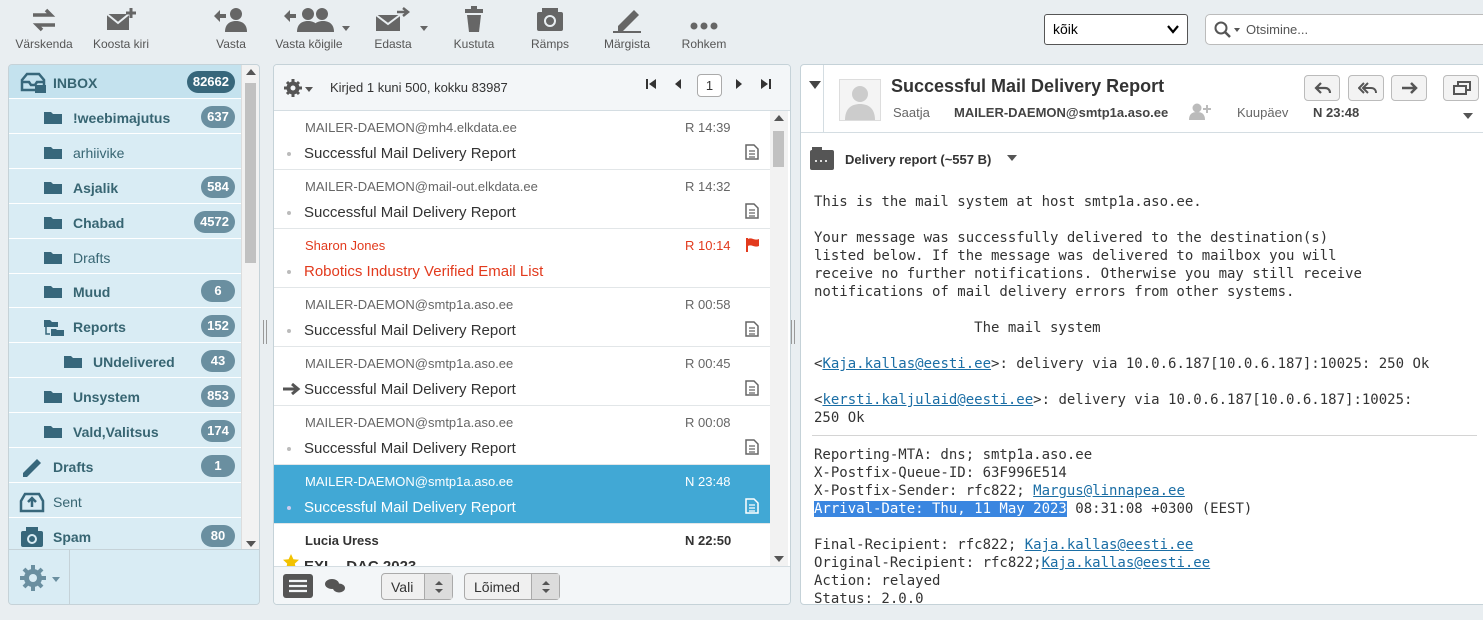 This screenshot has height=620, width=1483. Describe the element at coordinates (300, 88) in the screenshot. I see `list-options-gear-icon` at that location.